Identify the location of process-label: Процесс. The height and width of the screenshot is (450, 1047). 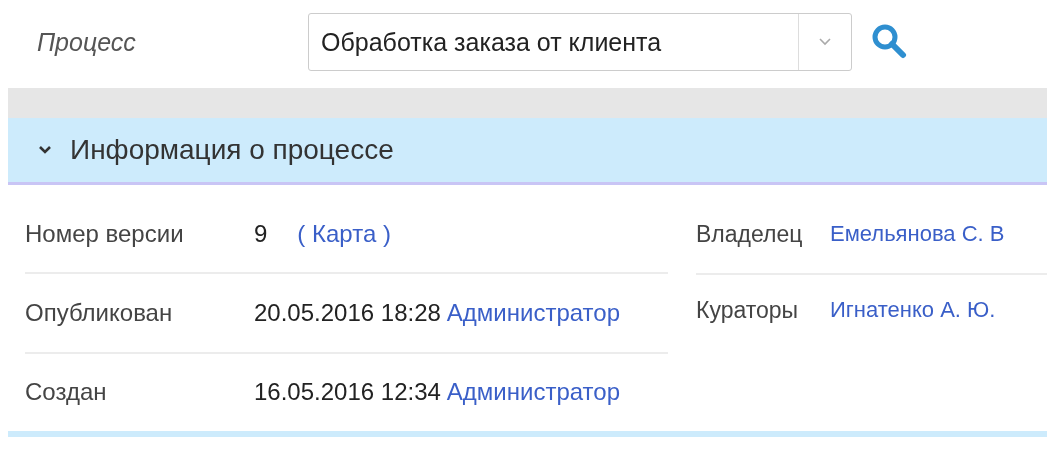
(87, 42).